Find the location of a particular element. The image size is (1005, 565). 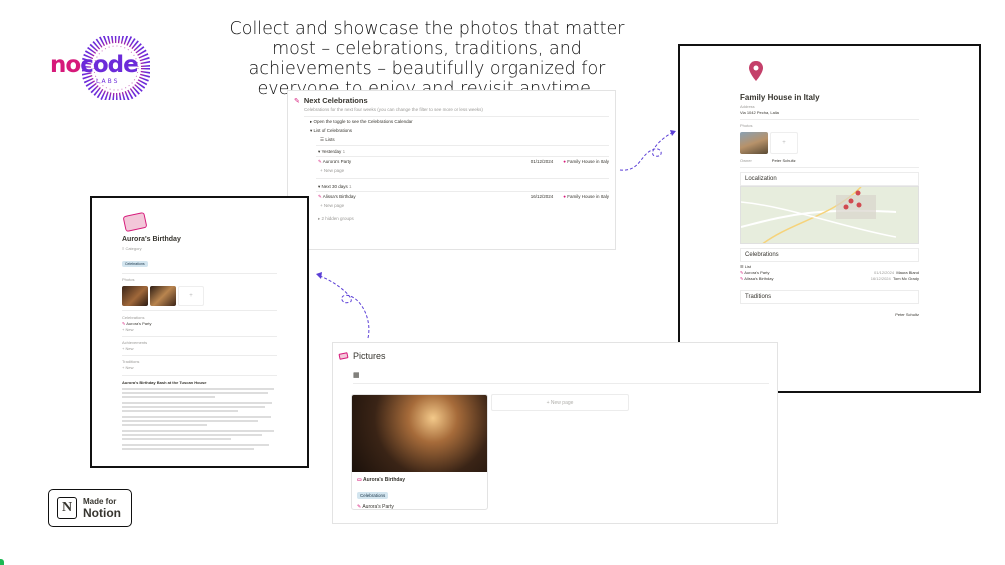

hidden-groups-label: 2 hidden groups is located at coordinates (337, 218).